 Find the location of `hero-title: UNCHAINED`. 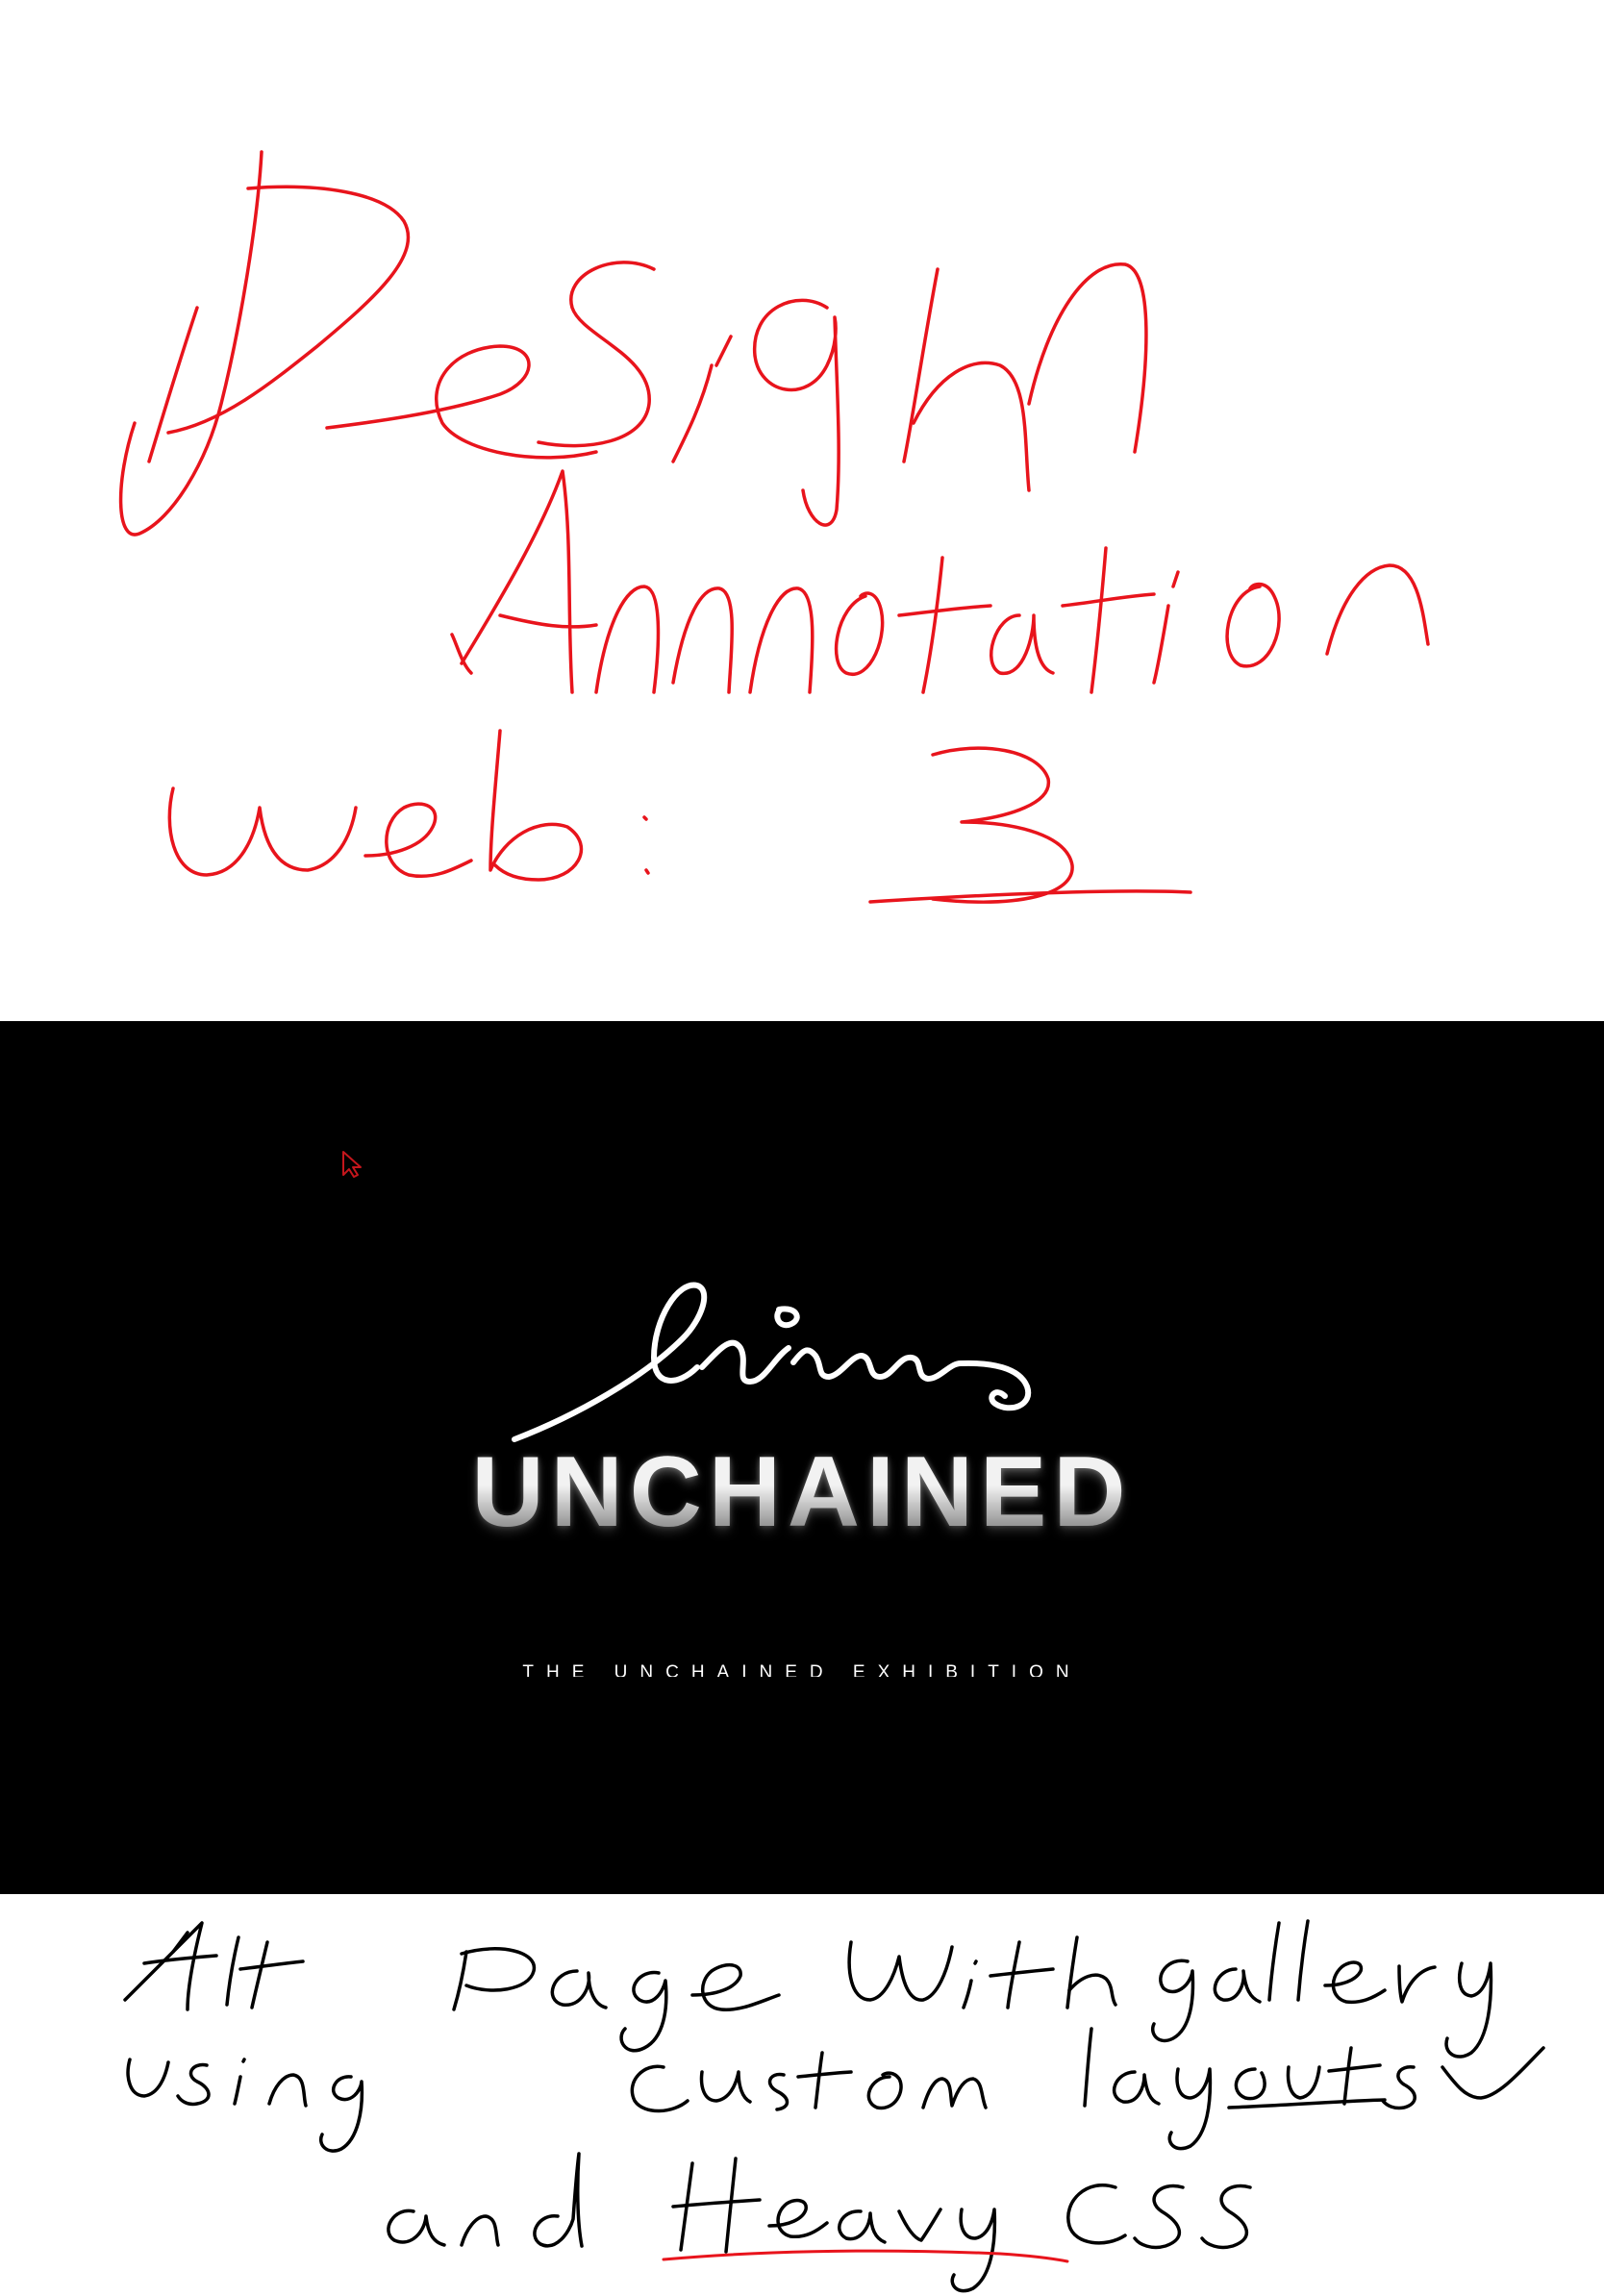

hero-title: UNCHAINED is located at coordinates (802, 1492).